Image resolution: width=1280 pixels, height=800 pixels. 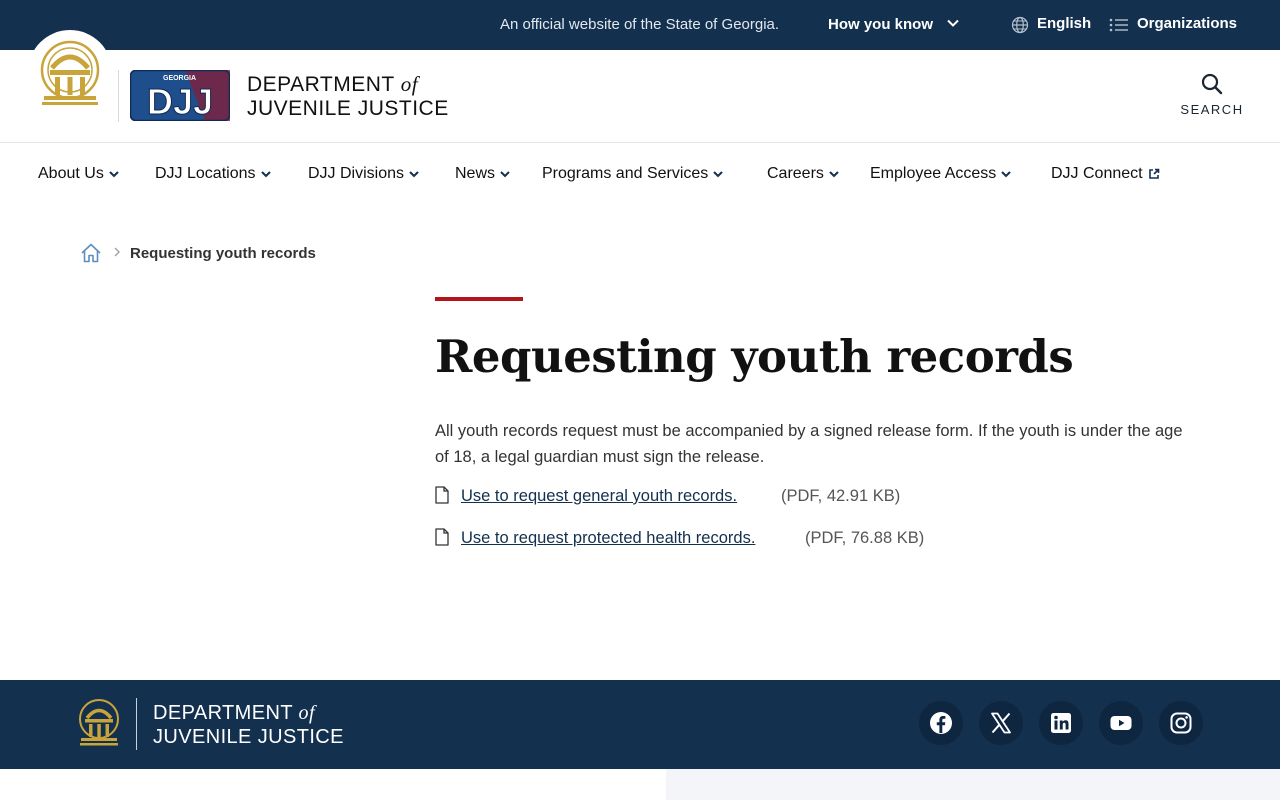 What do you see at coordinates (205, 173) in the screenshot?
I see `nav-label: DJJ Locations` at bounding box center [205, 173].